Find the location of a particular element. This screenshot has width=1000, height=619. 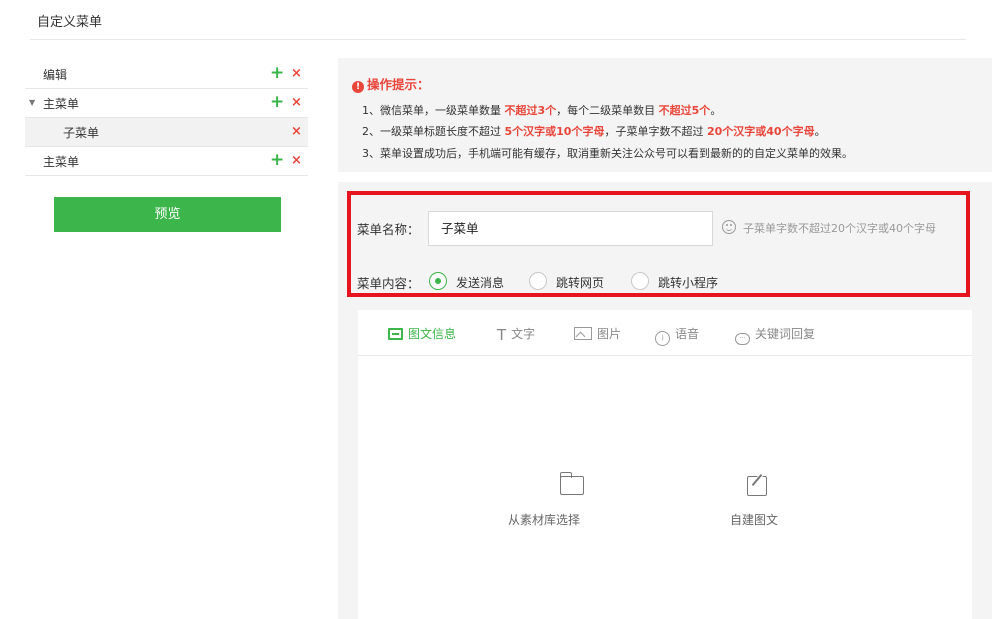

radio-jump-webpage is located at coordinates (538, 281).